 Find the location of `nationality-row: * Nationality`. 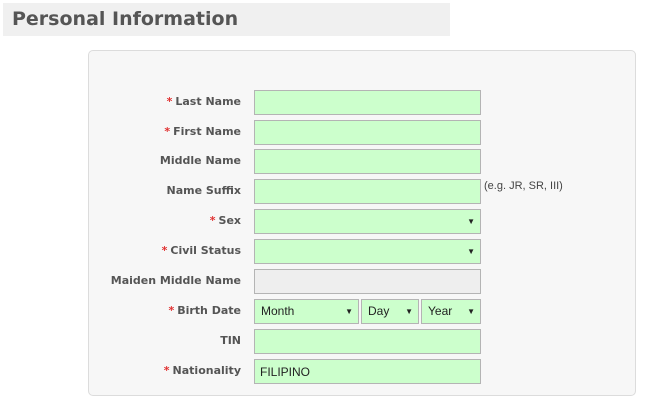

nationality-row: * Nationality is located at coordinates (325, 371).